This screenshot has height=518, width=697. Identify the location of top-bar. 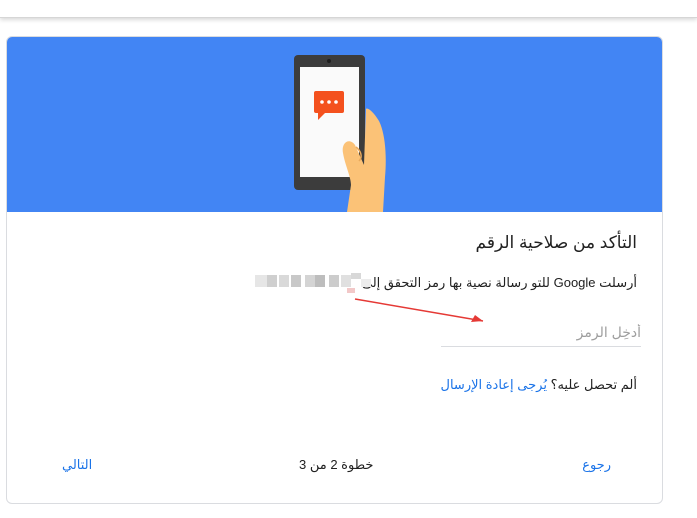
(348, 9).